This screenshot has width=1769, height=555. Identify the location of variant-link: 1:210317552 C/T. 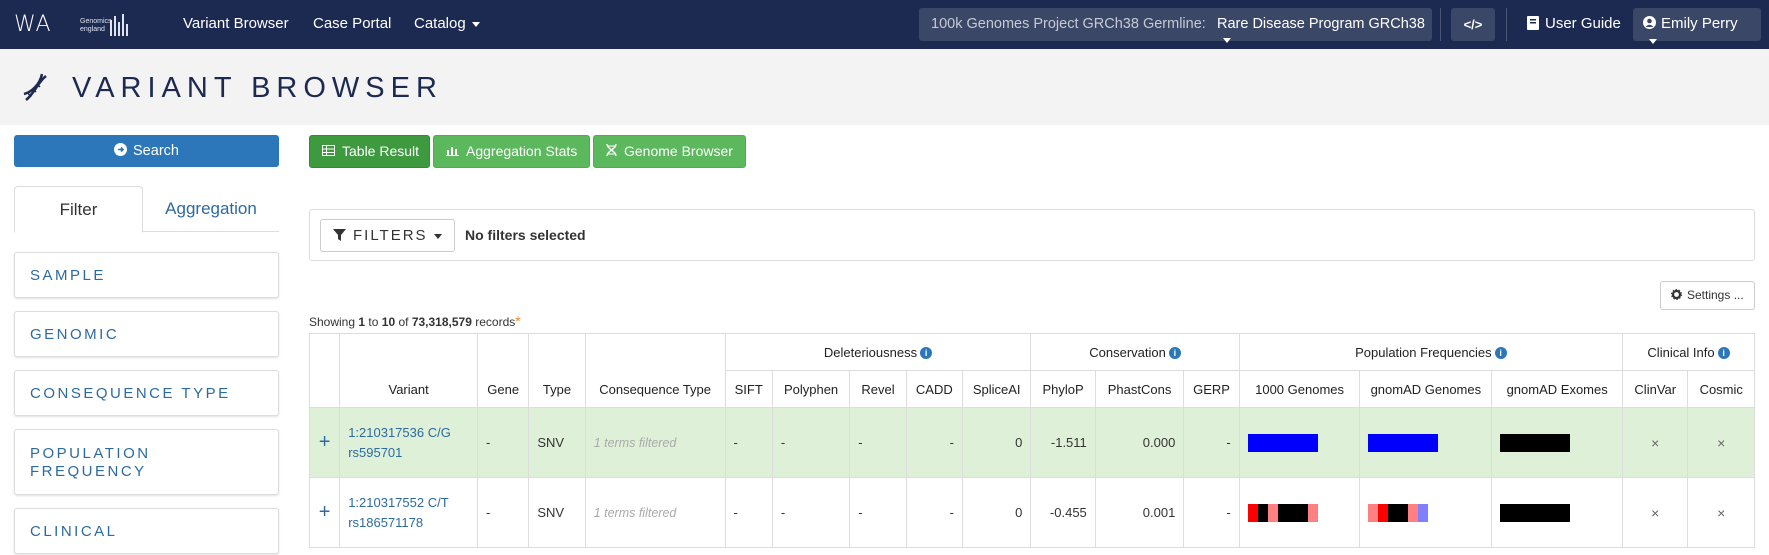
(398, 502).